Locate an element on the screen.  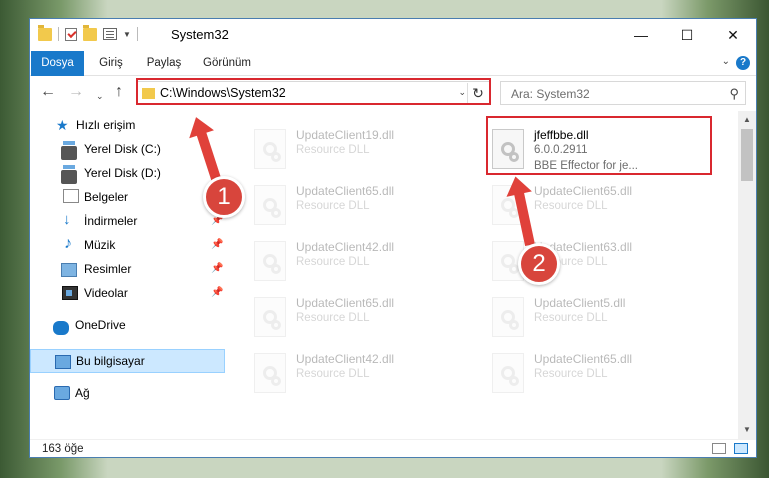
computer-icon is located at coordinates (63, 362).